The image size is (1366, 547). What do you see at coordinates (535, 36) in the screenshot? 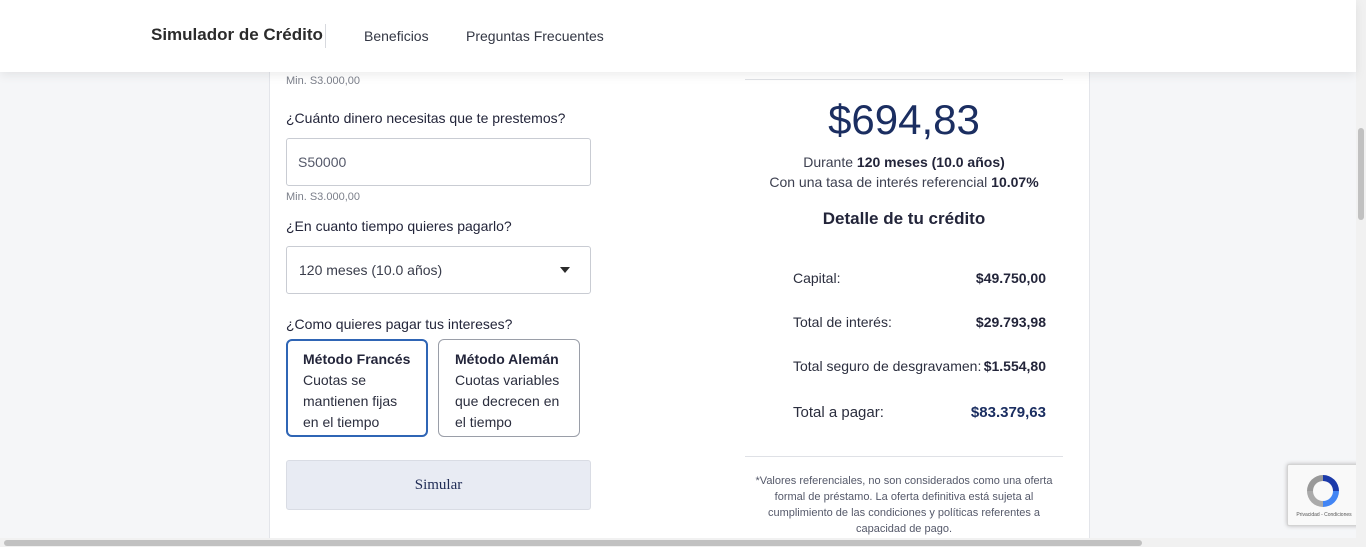
I see `nav-link-preguntas-frecuentes: Preguntas Frecuentes` at bounding box center [535, 36].